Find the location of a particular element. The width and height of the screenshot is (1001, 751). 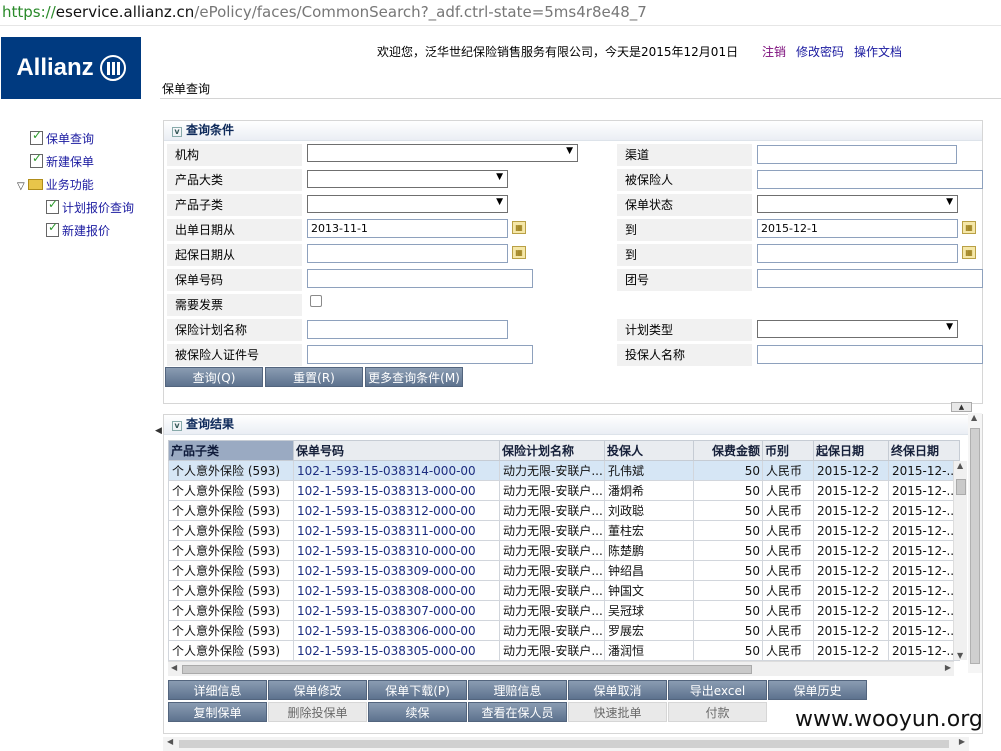

col-header-product-sub: 产品子类 is located at coordinates (231, 450).